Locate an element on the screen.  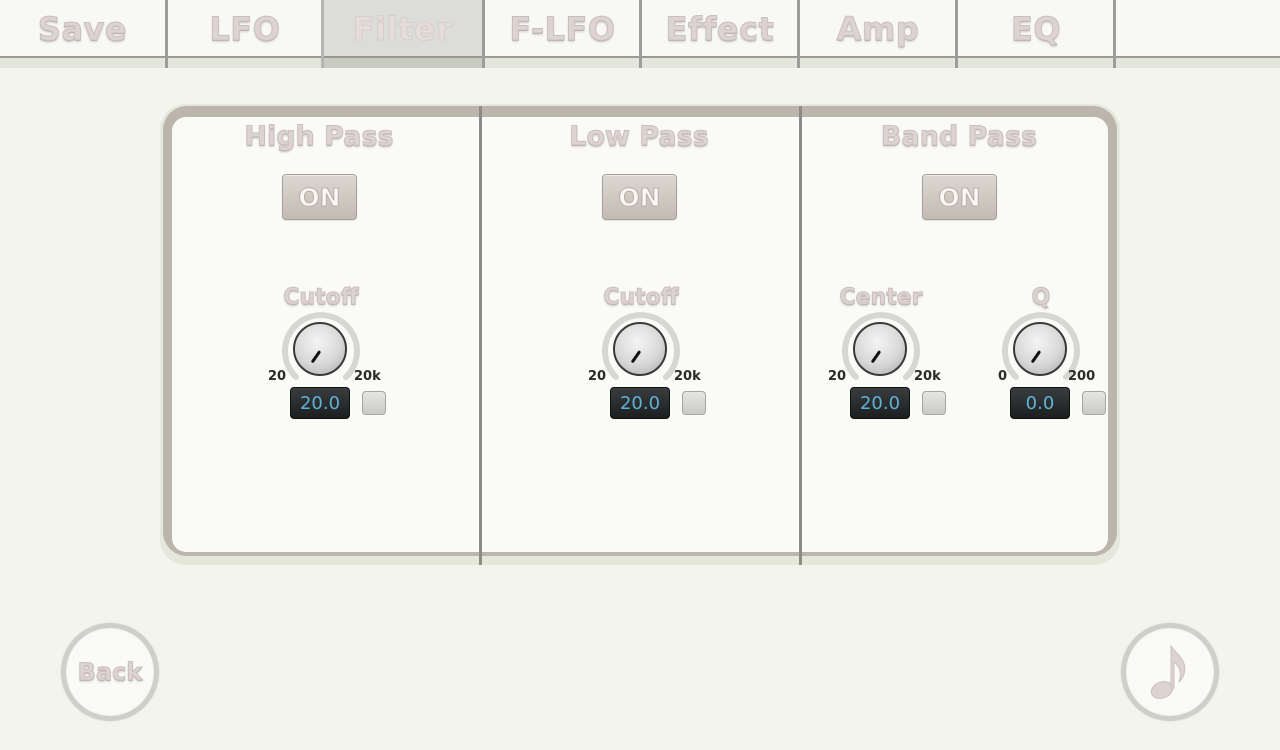
center-knob is located at coordinates (880, 349).